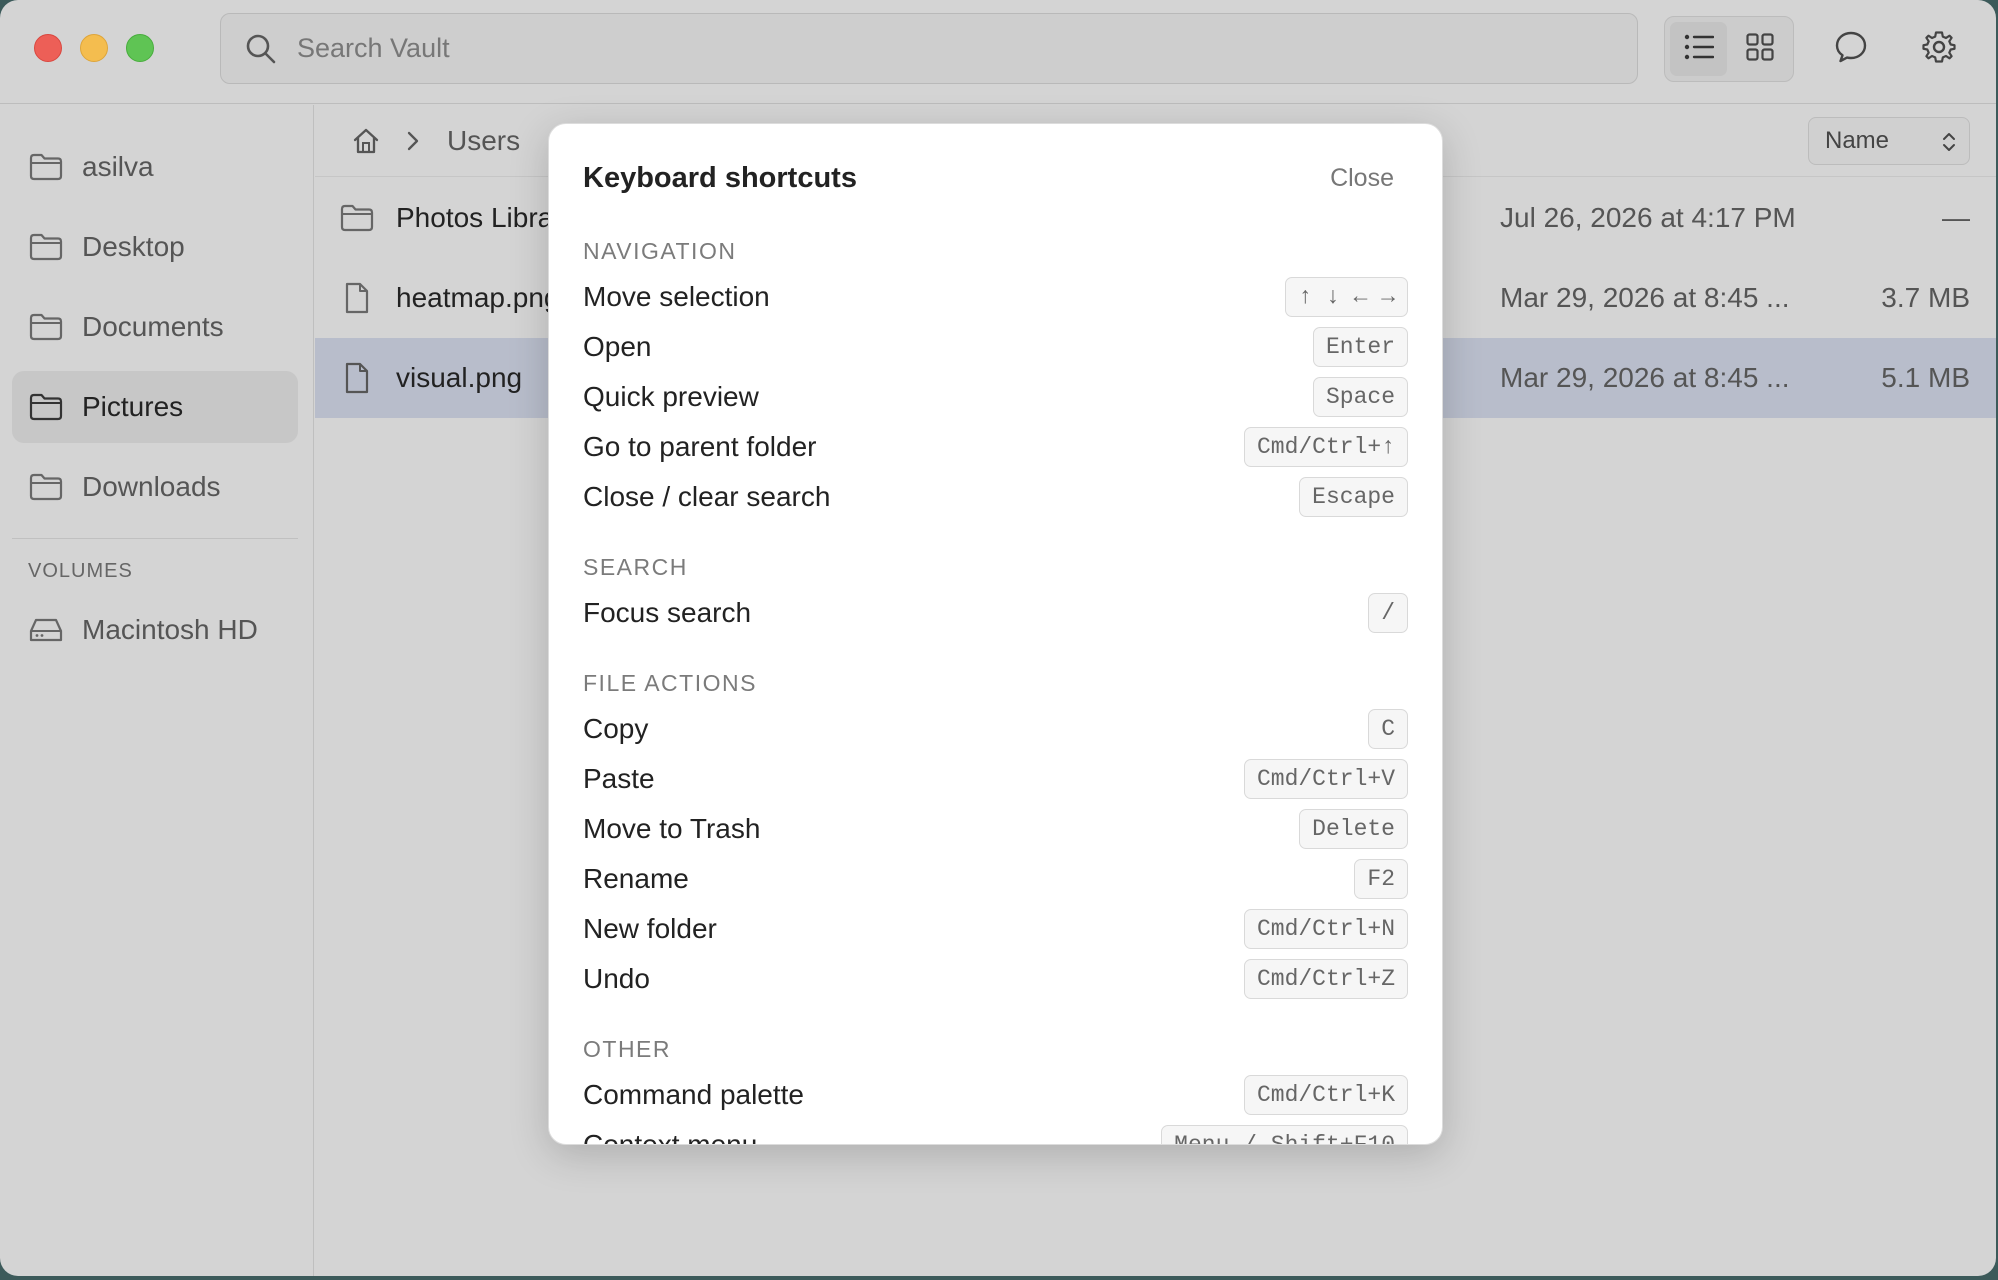 Image resolution: width=1998 pixels, height=1280 pixels. What do you see at coordinates (636, 878) in the screenshot?
I see `shortcut-label: Rename` at bounding box center [636, 878].